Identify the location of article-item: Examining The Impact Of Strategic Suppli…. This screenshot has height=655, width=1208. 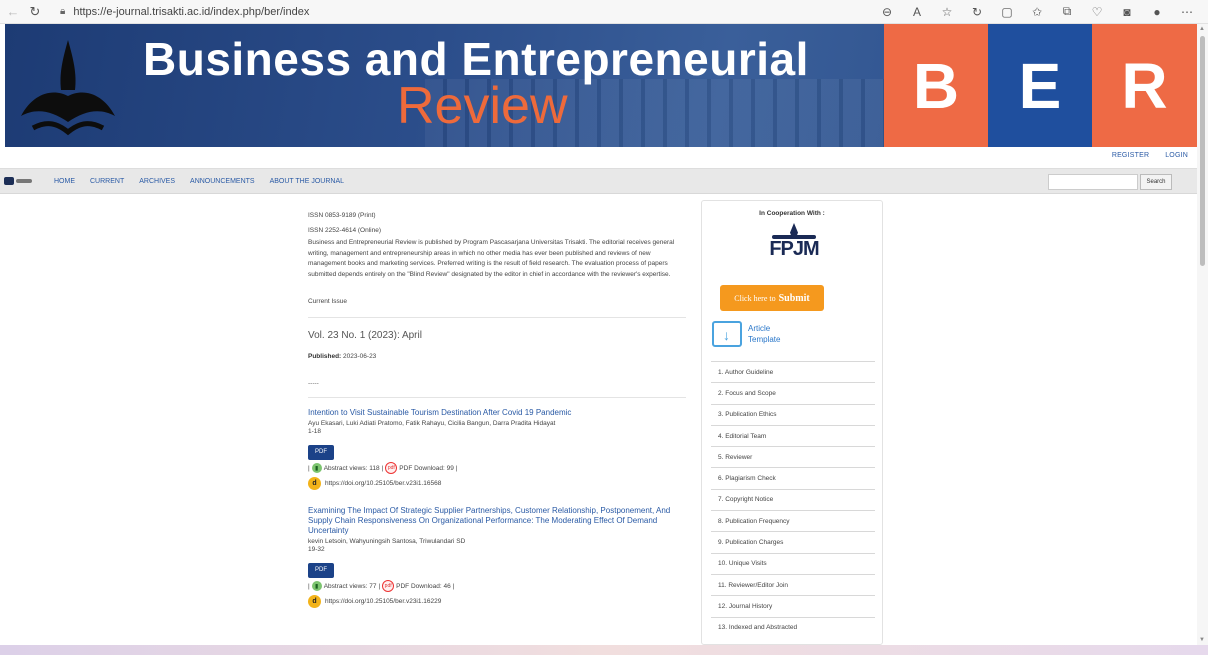
(498, 557).